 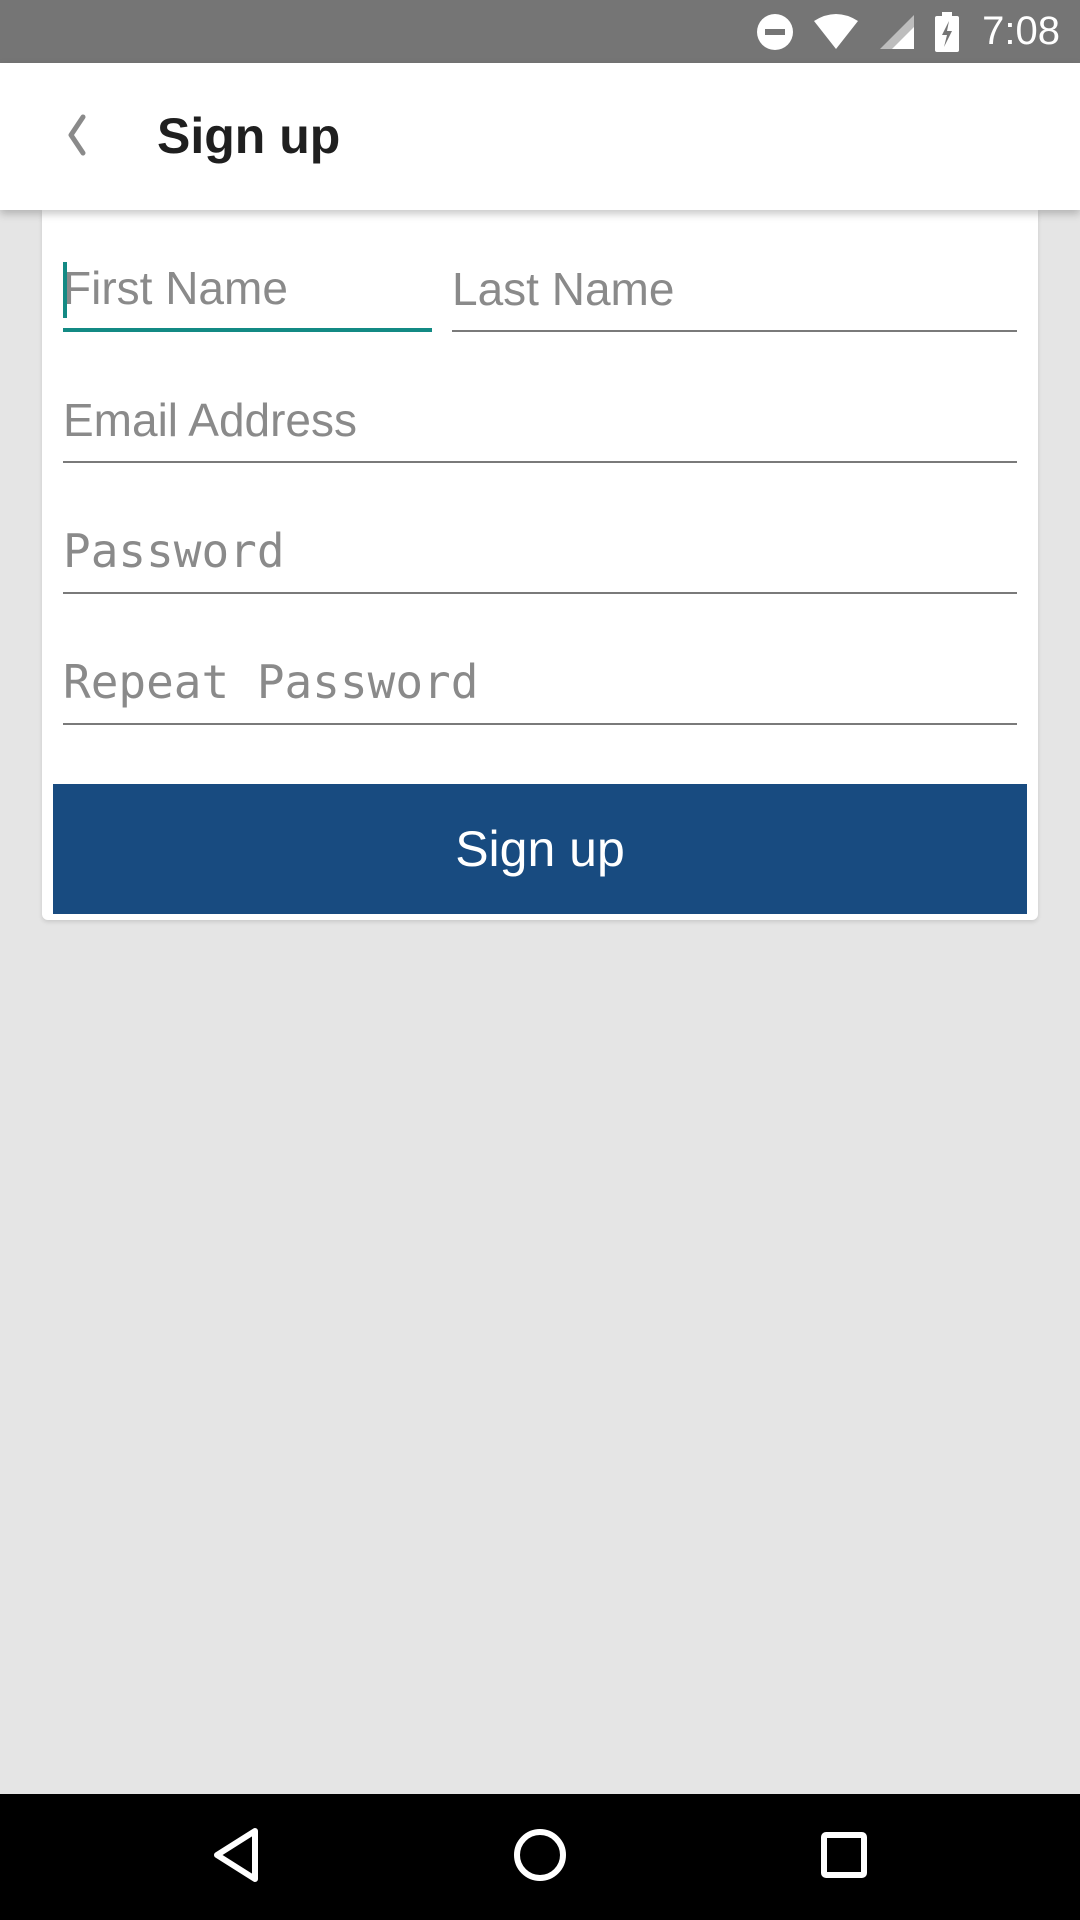 I want to click on nav-home-button, so click(x=540, y=1857).